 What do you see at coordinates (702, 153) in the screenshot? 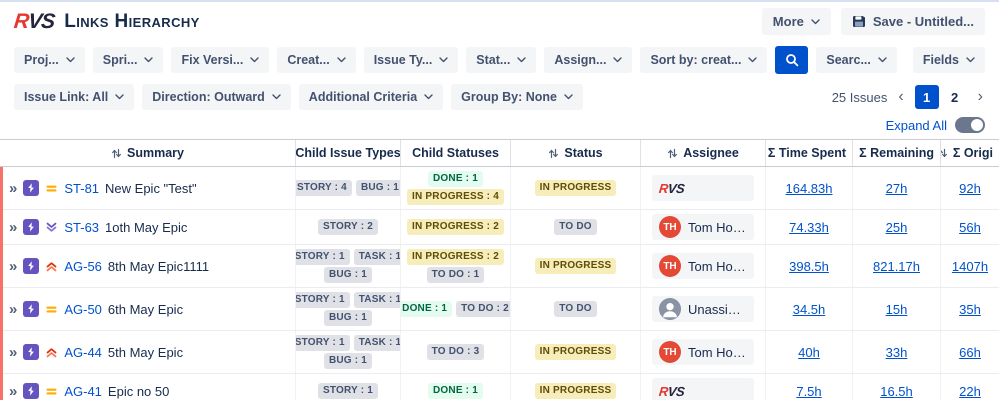
I see `column-header-assignee: Assignee` at bounding box center [702, 153].